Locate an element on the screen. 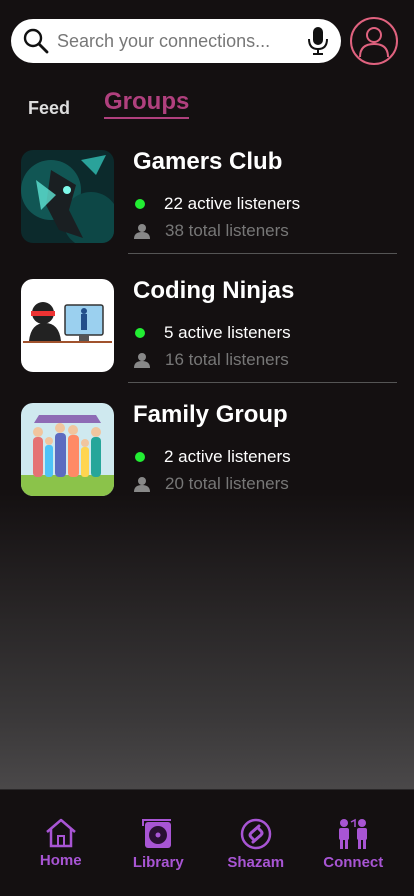 The height and width of the screenshot is (896, 414). nav-connect-label: Connect is located at coordinates (353, 862).